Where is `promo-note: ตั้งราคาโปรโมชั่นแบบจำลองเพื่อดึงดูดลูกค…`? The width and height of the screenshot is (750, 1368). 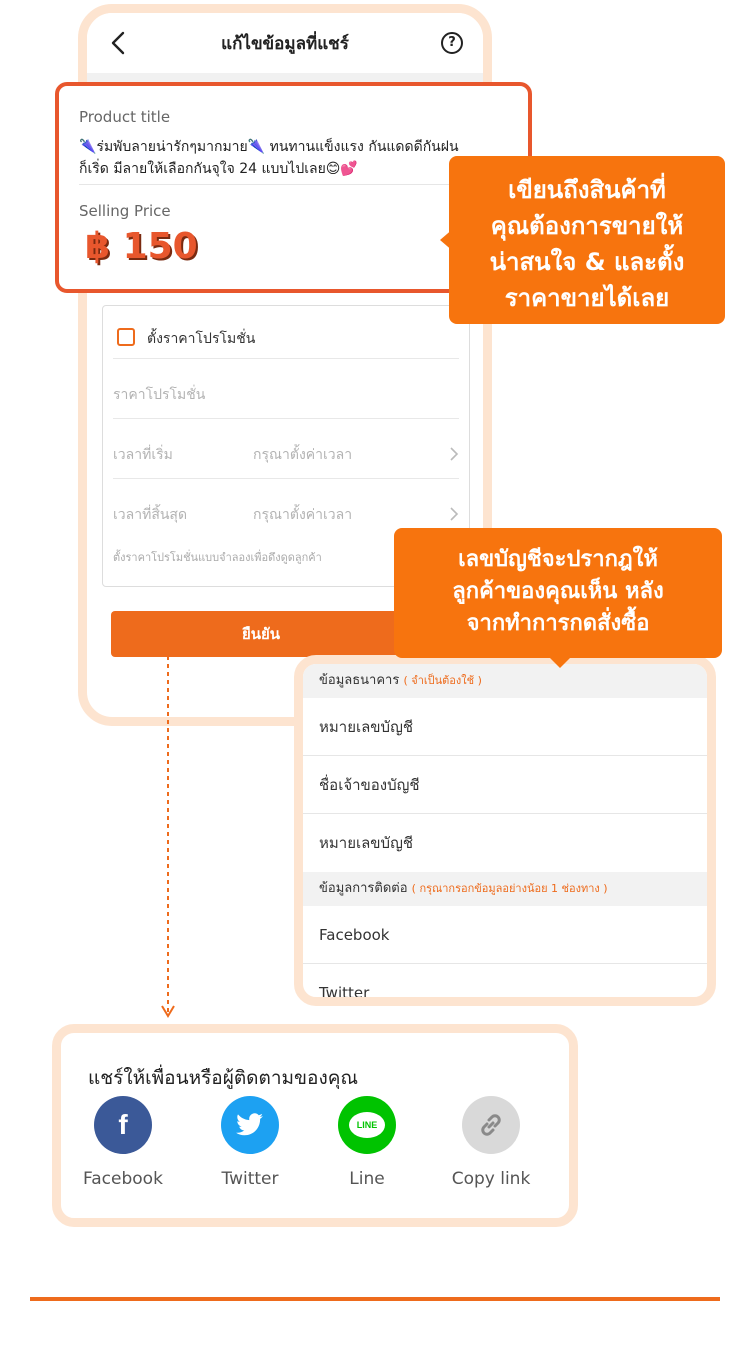
promo-note: ตั้งราคาโปรโมชั่นแบบจำลองเพื่อดึงดูดลูกค… is located at coordinates (217, 557).